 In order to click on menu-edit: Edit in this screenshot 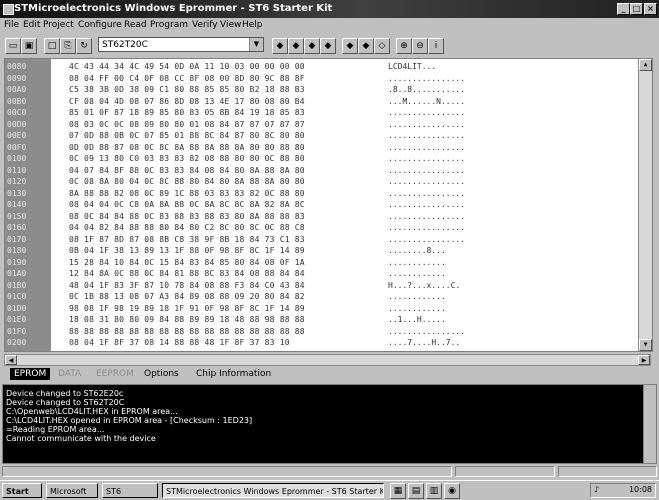, I will do `click(31, 25)`.